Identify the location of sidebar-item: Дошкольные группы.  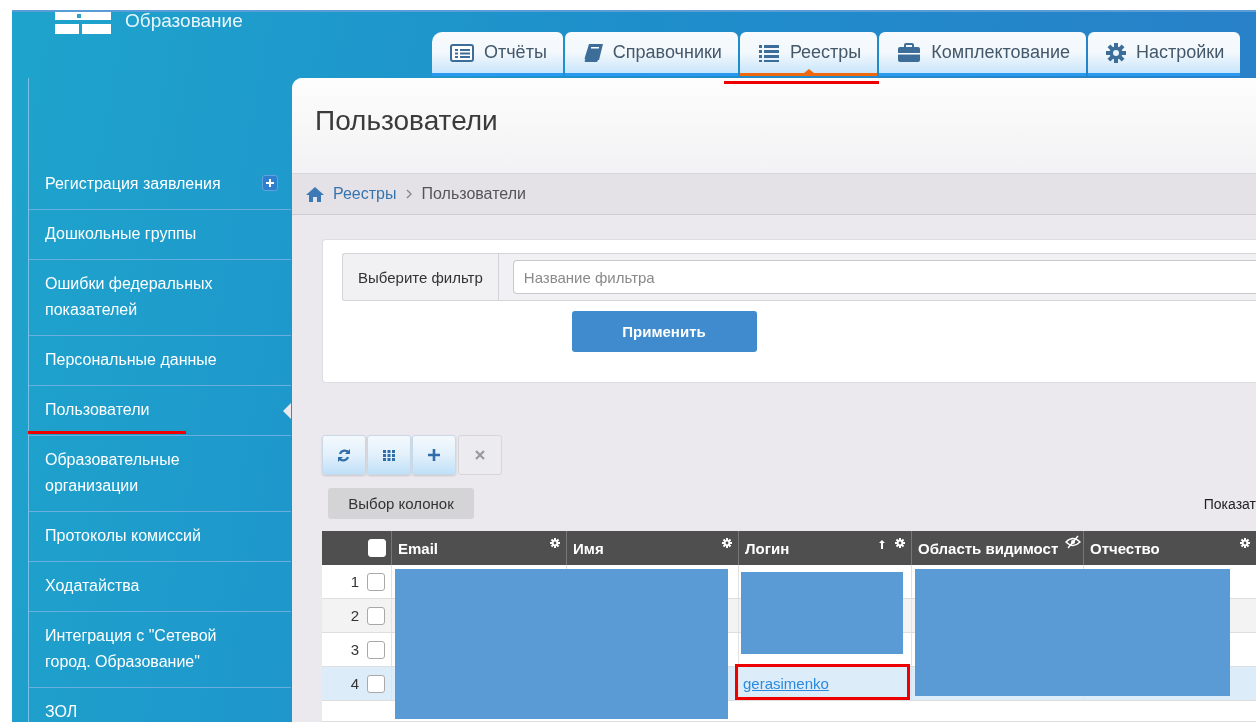
(160, 235).